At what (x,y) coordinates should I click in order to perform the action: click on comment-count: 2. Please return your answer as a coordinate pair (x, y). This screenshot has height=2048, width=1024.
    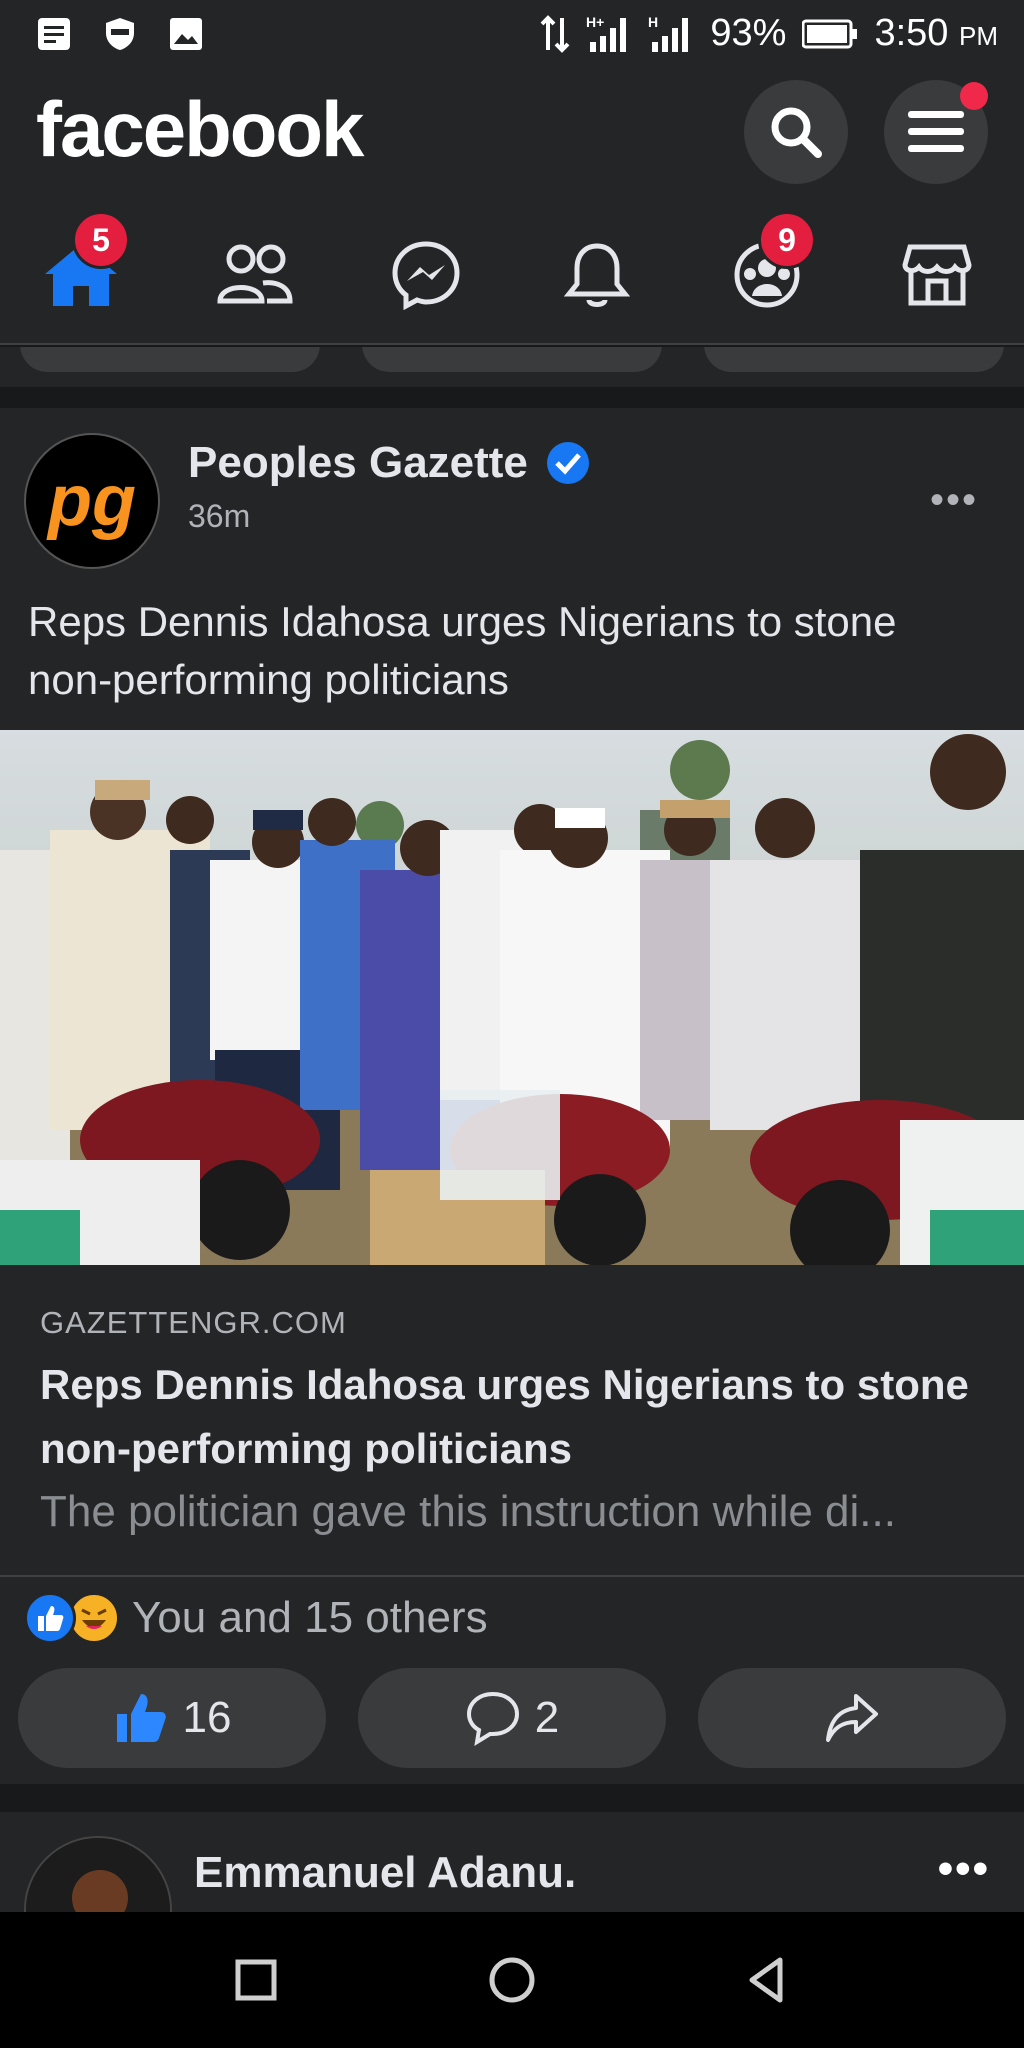
    Looking at the image, I should click on (547, 1717).